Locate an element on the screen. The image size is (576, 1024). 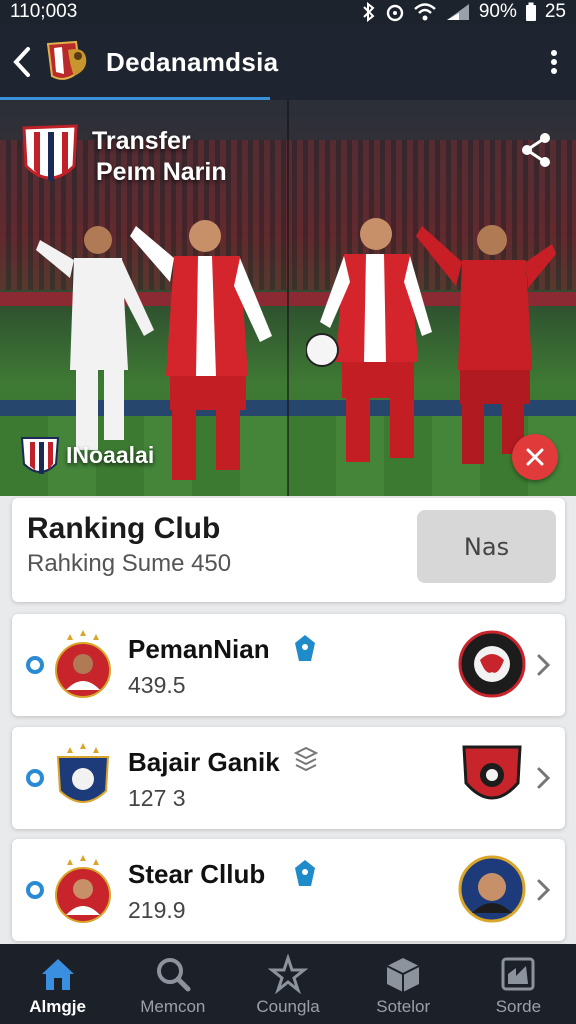
club-score: 127 3 is located at coordinates (157, 798).